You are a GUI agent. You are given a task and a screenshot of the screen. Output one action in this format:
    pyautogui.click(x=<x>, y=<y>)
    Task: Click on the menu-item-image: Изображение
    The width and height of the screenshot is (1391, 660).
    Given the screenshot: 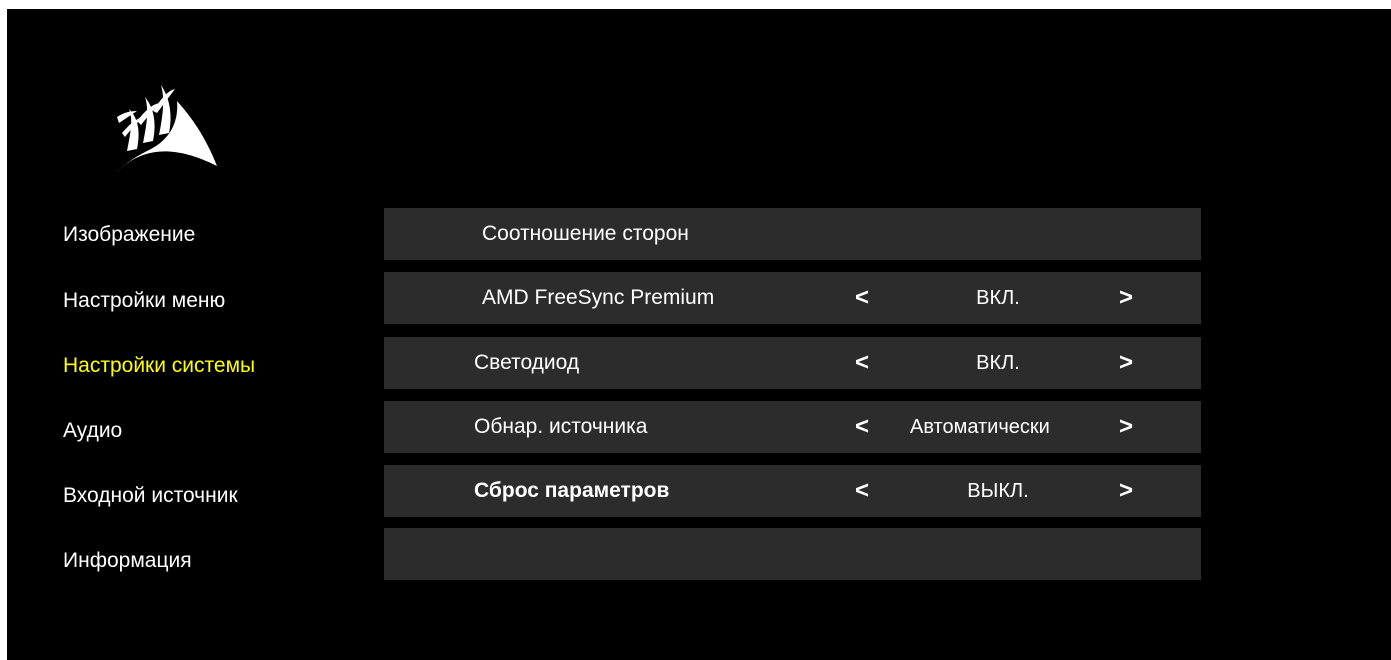 What is the action you would take?
    pyautogui.click(x=129, y=235)
    